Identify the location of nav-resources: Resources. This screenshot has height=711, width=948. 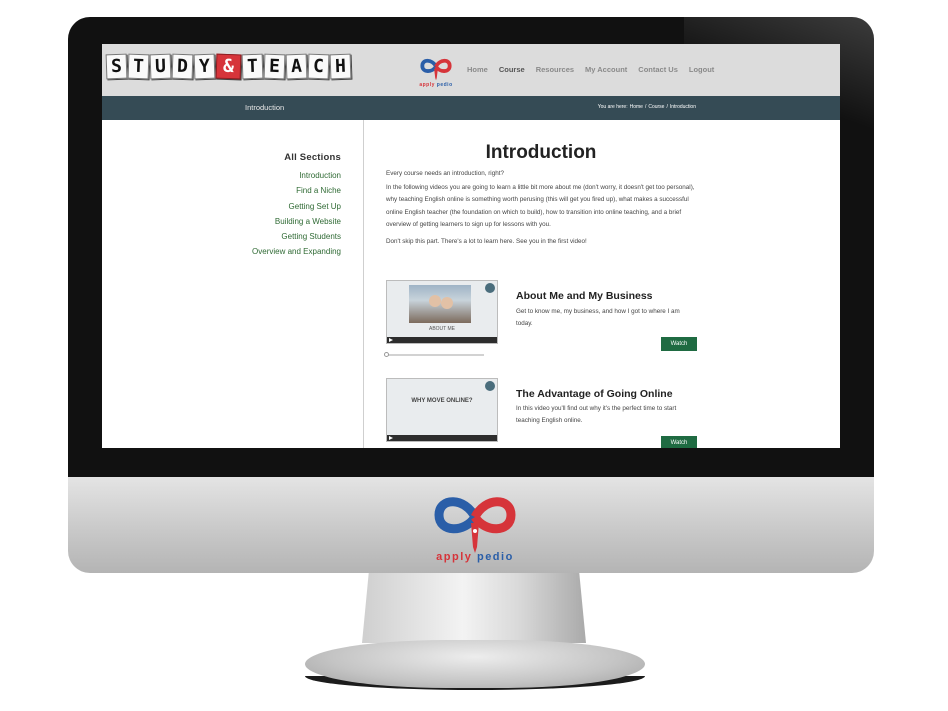
(555, 69).